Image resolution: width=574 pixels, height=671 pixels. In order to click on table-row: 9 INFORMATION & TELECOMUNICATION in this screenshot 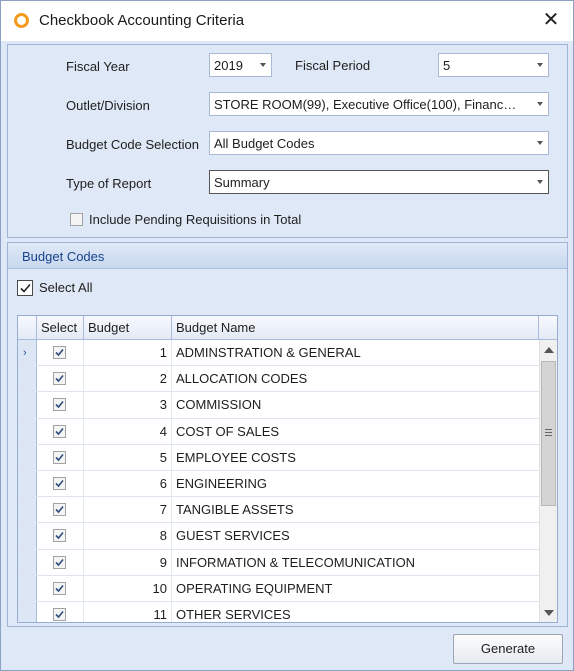, I will do `click(278, 562)`.